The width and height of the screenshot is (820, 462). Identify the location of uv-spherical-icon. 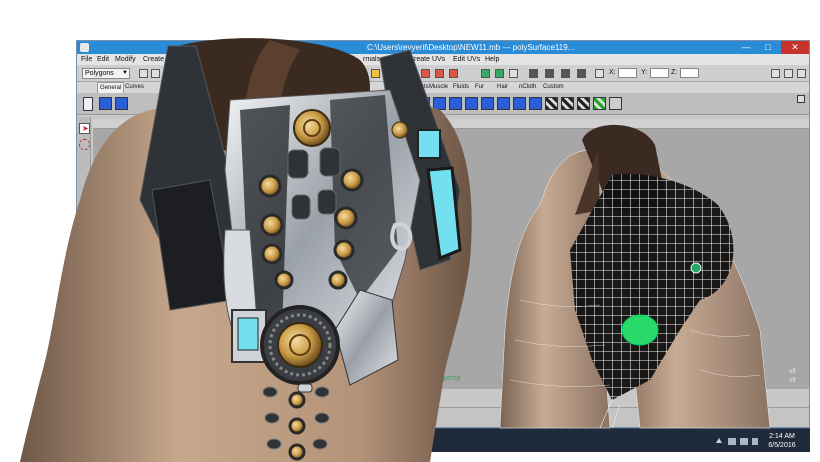
(599, 103).